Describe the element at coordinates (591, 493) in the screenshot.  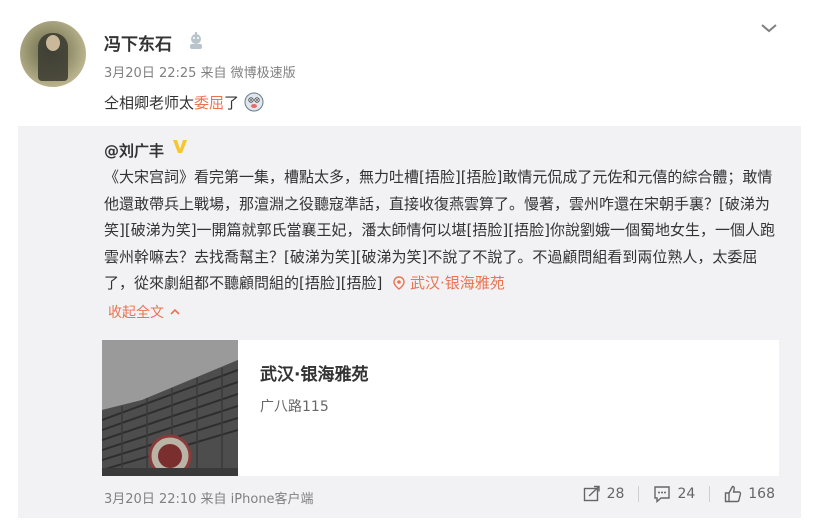
I see `repost-icon` at that location.